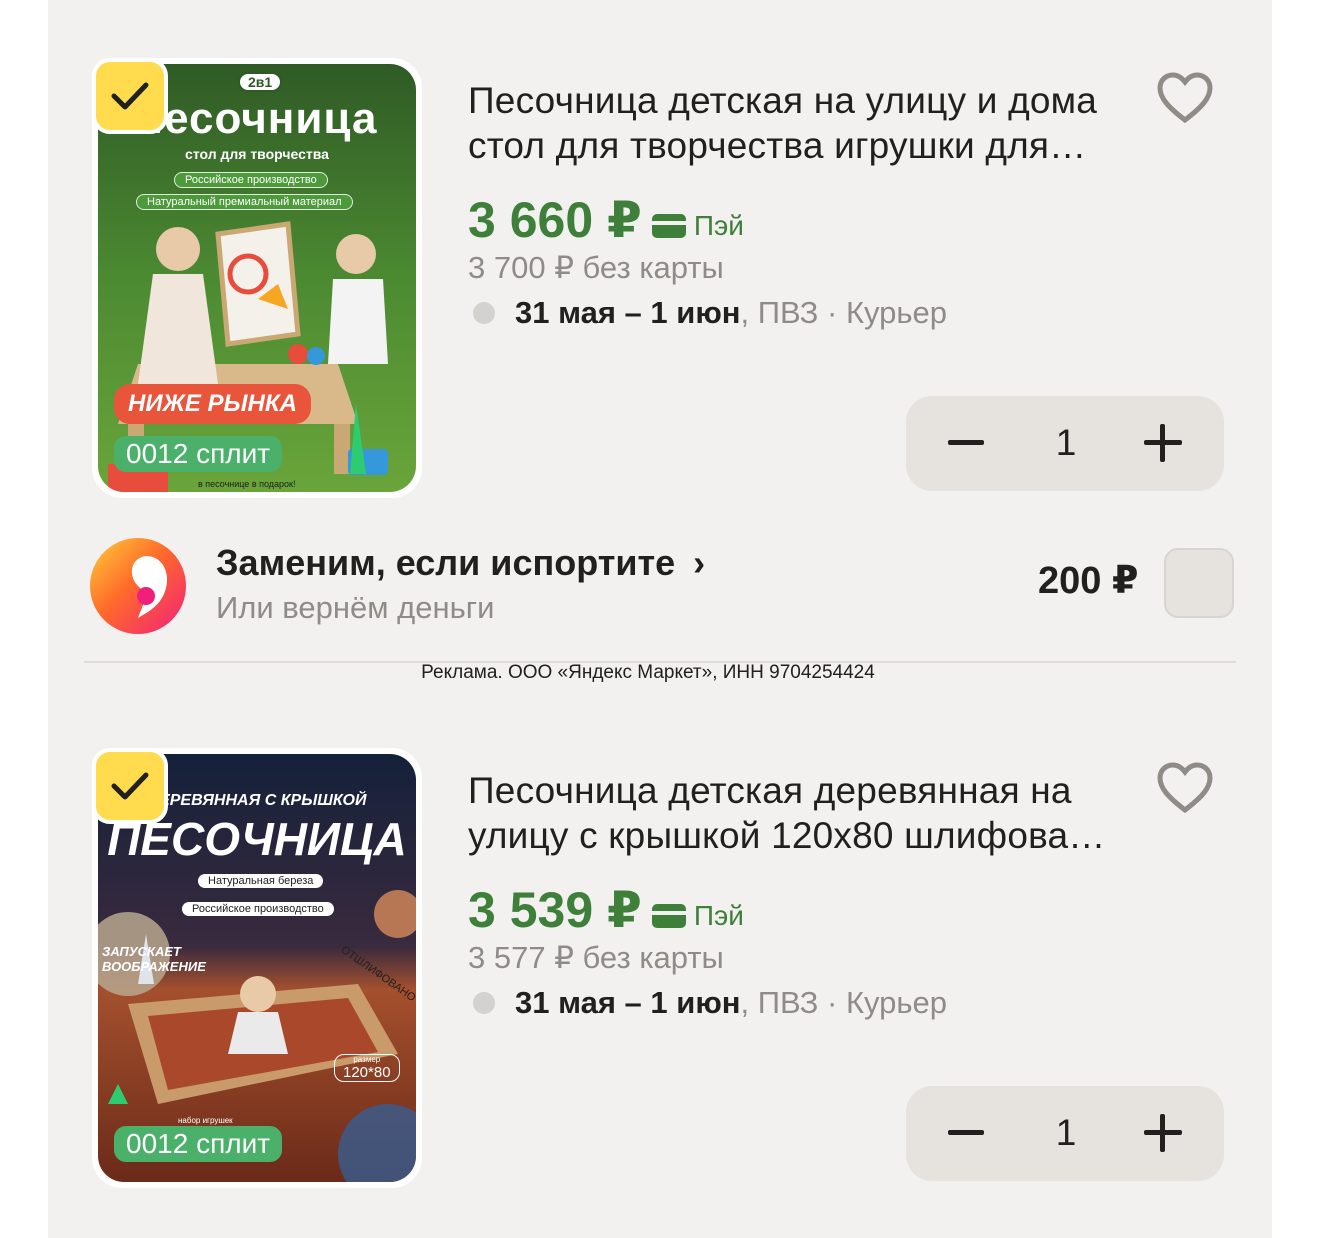 The image size is (1320, 1238). I want to click on price-without-card: 3 577 ₽ без карты, so click(596, 957).